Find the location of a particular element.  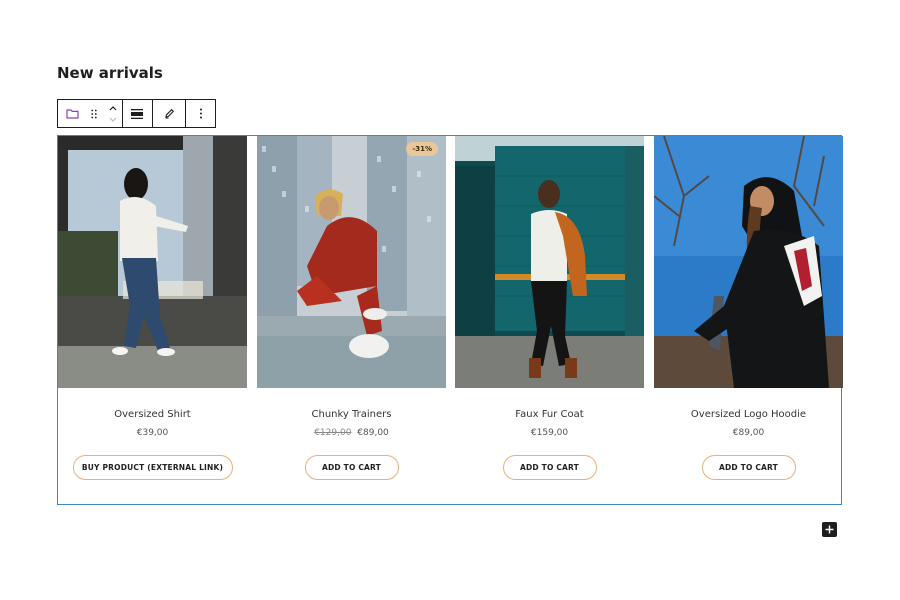

product-price: €159,00 is located at coordinates (549, 433).